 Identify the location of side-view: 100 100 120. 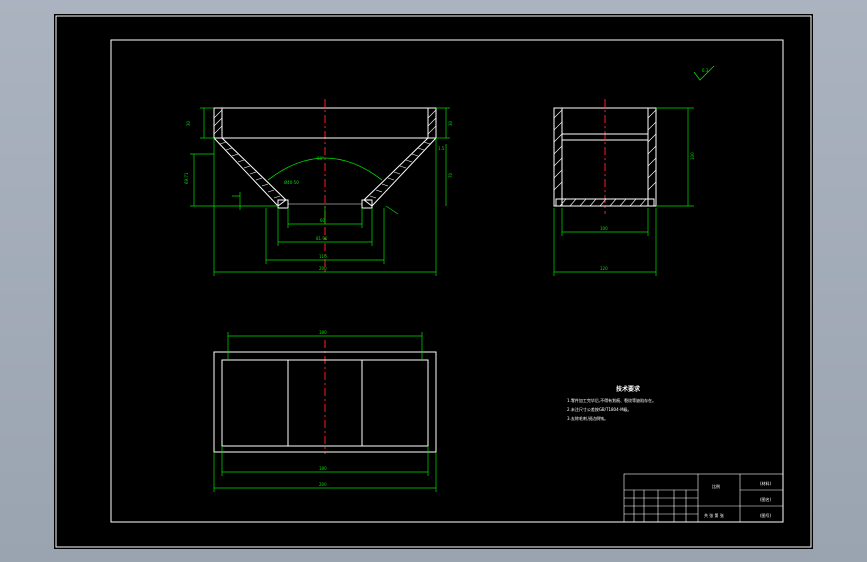
(624, 187).